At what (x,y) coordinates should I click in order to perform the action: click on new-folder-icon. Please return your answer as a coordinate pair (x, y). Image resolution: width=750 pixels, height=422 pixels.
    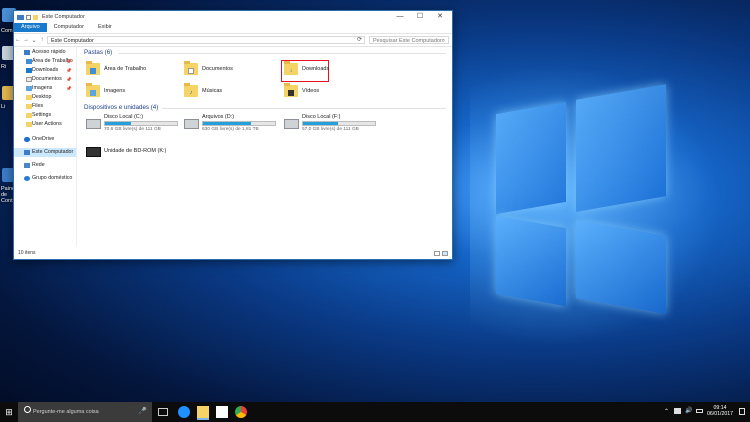
    Looking at the image, I should click on (35, 17).